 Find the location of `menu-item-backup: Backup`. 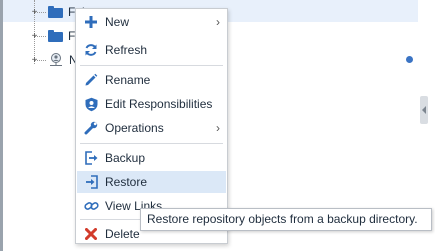

menu-item-backup: Backup is located at coordinates (151, 158).